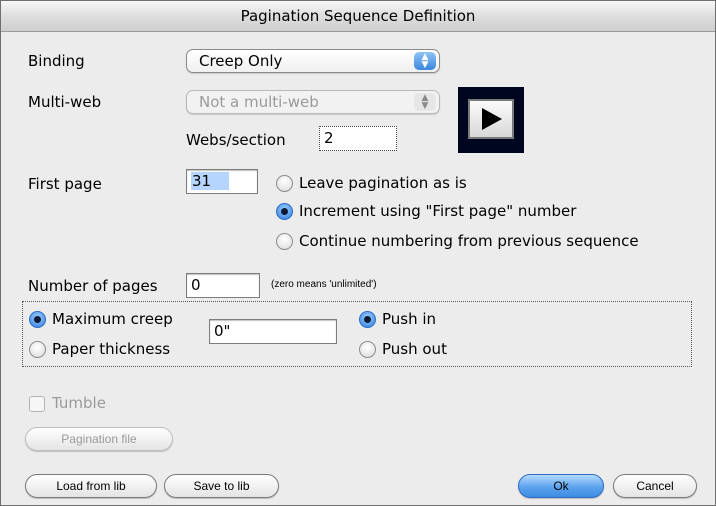 Image resolution: width=716 pixels, height=506 pixels. What do you see at coordinates (438, 211) in the screenshot?
I see `option-increment-label: Increment using "First page" number` at bounding box center [438, 211].